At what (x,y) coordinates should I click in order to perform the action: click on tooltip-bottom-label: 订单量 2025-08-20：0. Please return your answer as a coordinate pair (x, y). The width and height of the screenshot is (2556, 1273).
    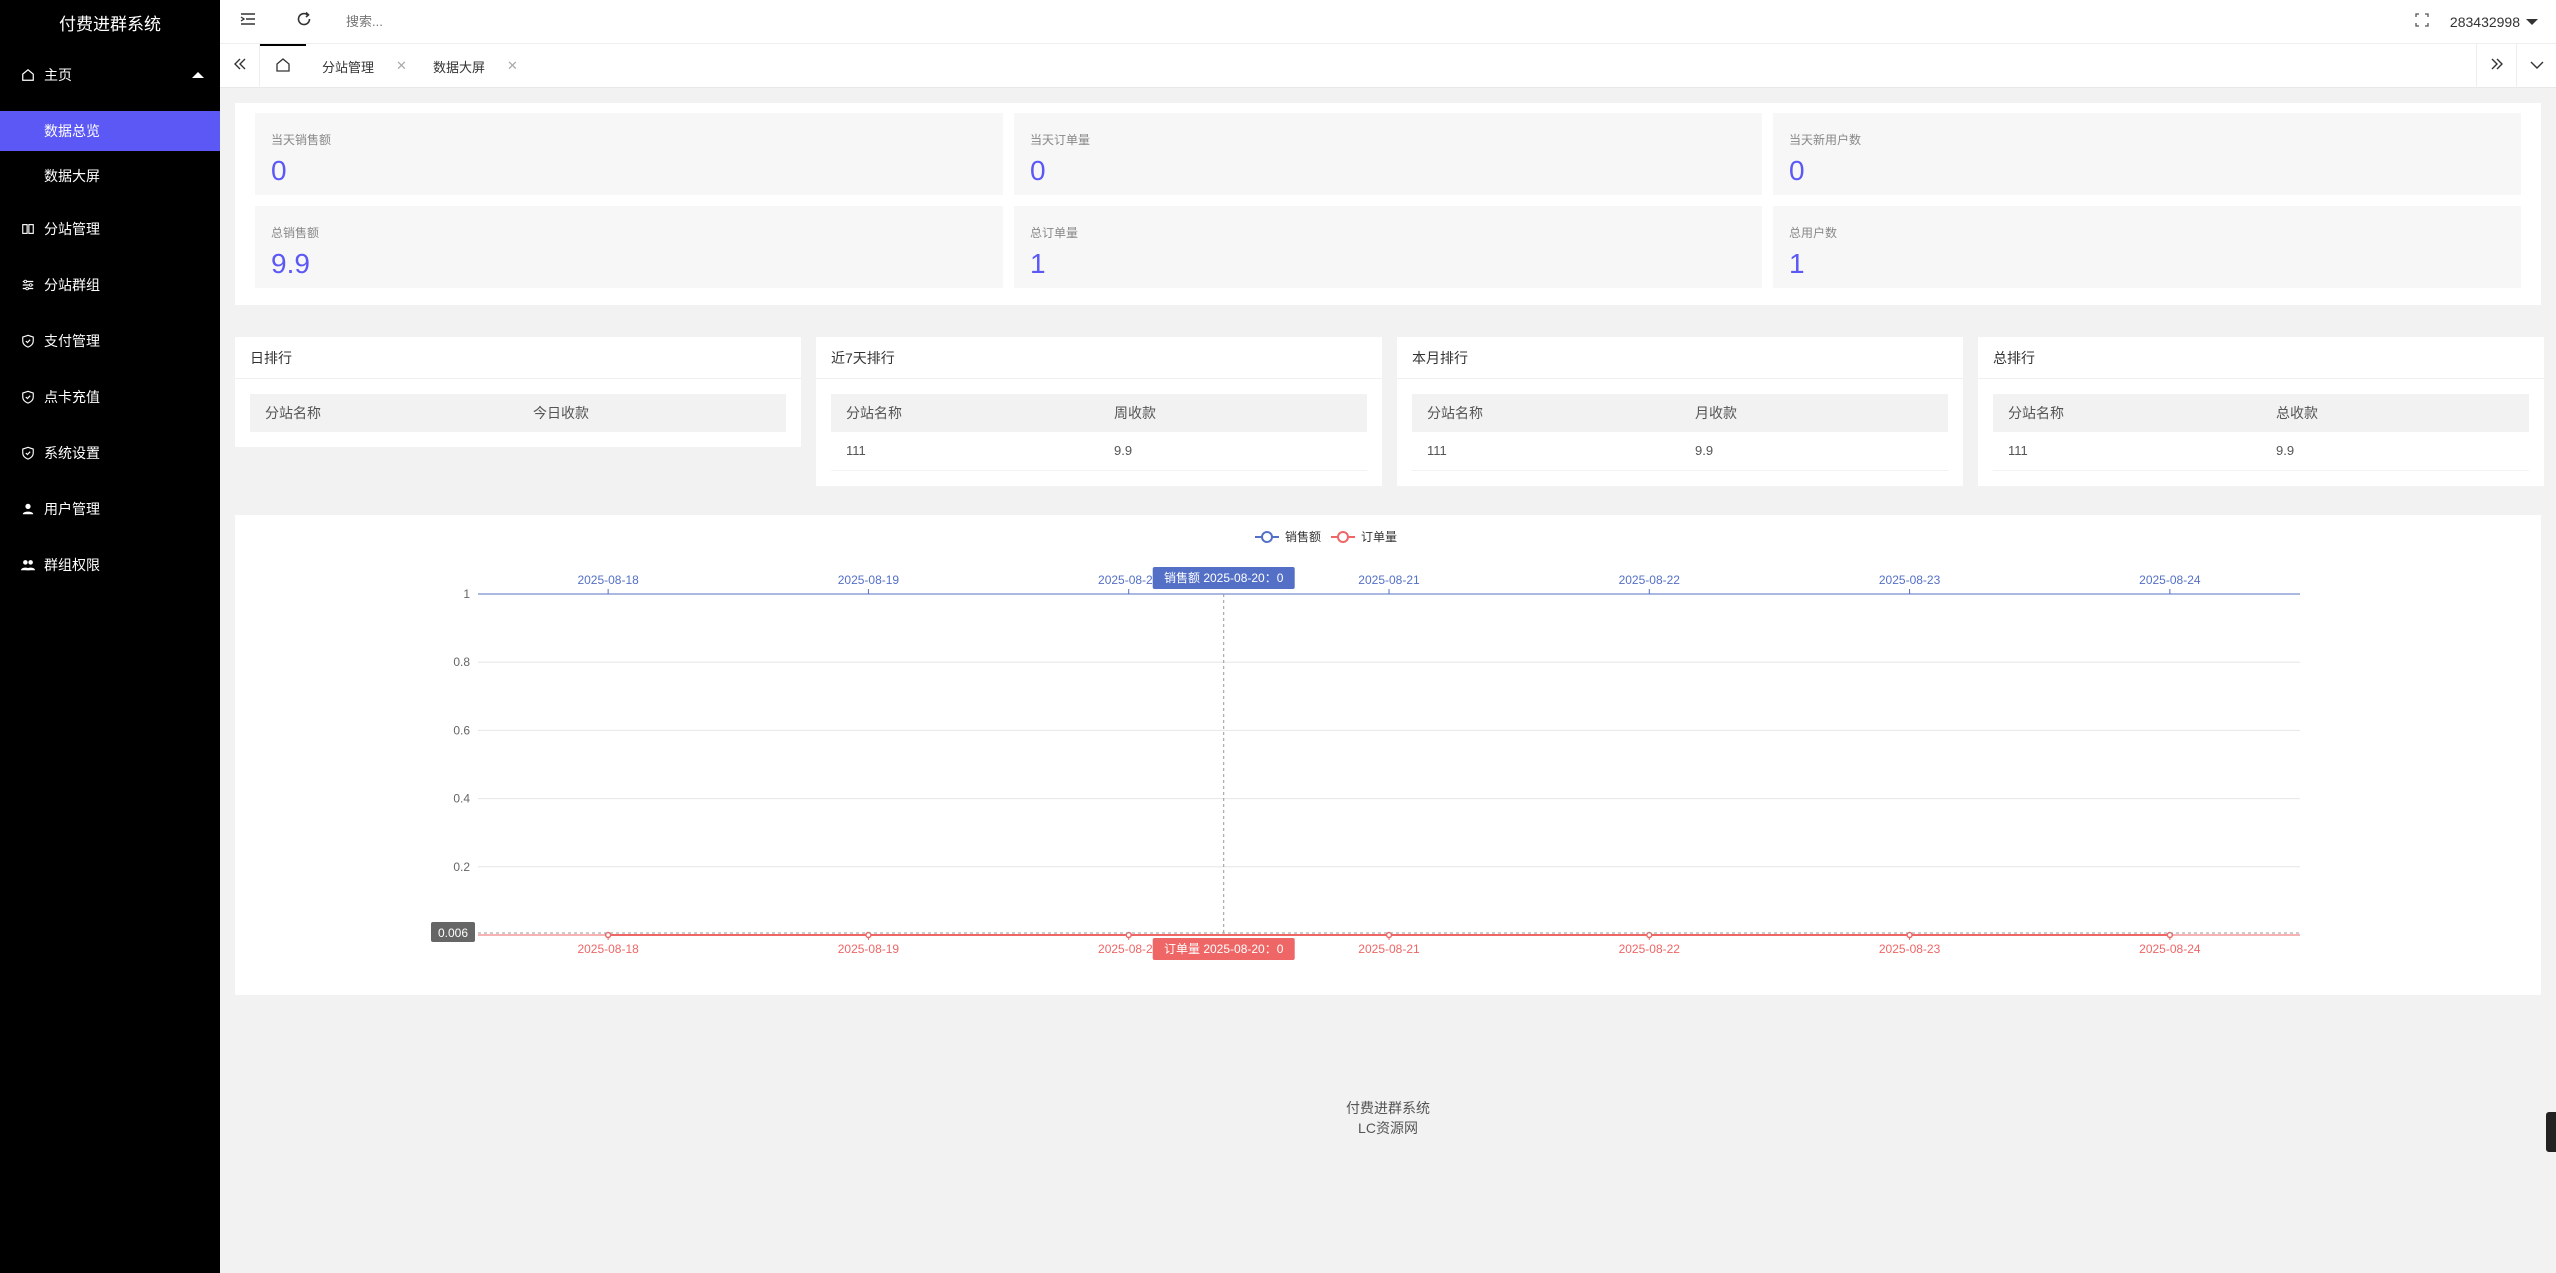
    Looking at the image, I should click on (1224, 949).